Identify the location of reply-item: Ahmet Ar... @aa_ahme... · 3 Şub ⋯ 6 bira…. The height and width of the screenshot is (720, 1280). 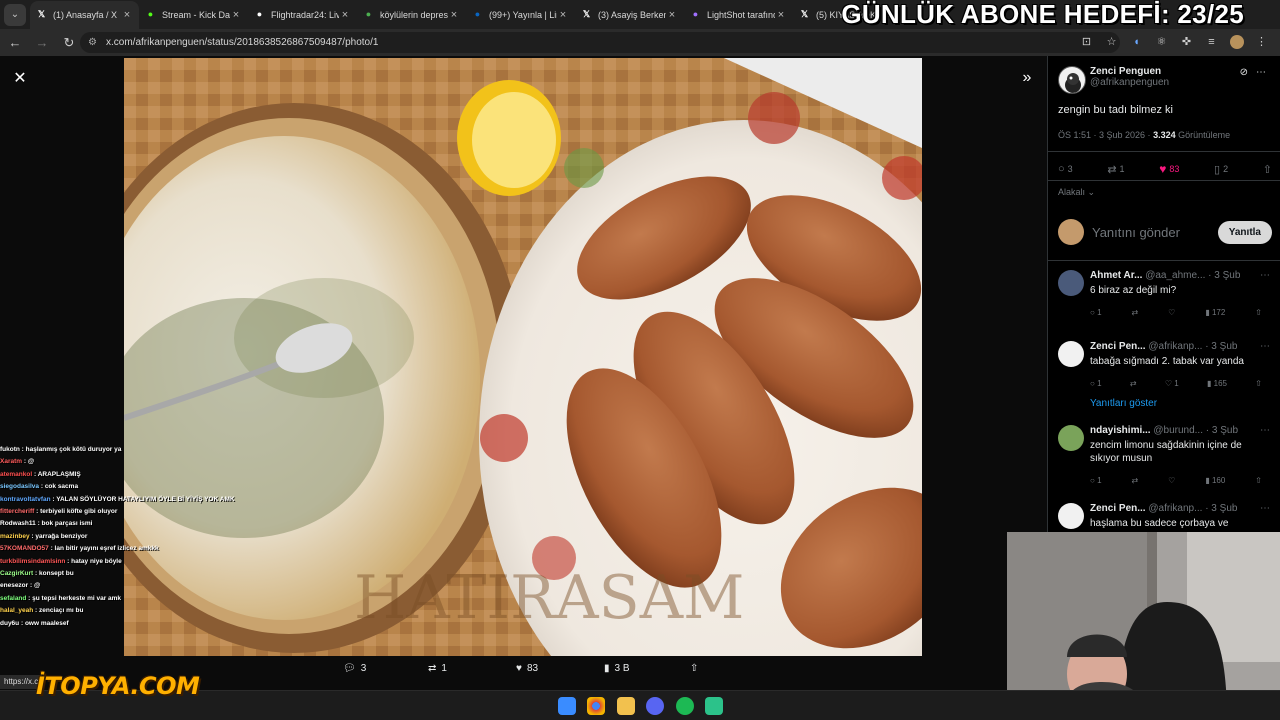
(1166, 305).